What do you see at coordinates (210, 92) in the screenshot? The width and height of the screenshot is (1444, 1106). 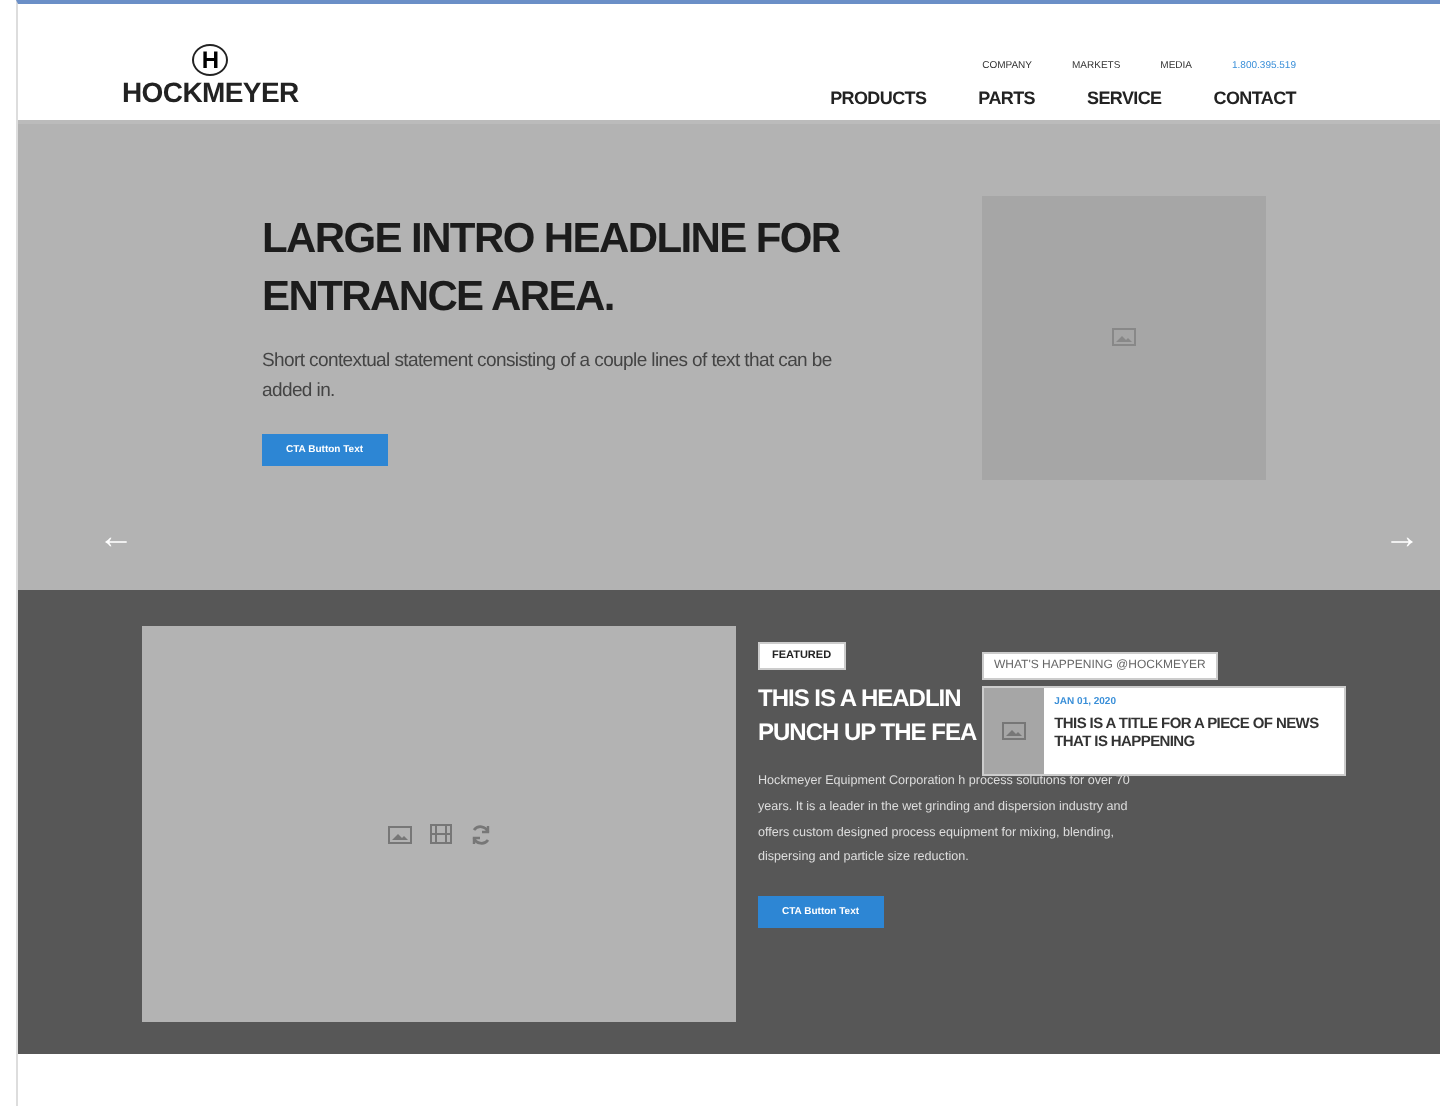 I see `logo-text: HOCKMEYER` at bounding box center [210, 92].